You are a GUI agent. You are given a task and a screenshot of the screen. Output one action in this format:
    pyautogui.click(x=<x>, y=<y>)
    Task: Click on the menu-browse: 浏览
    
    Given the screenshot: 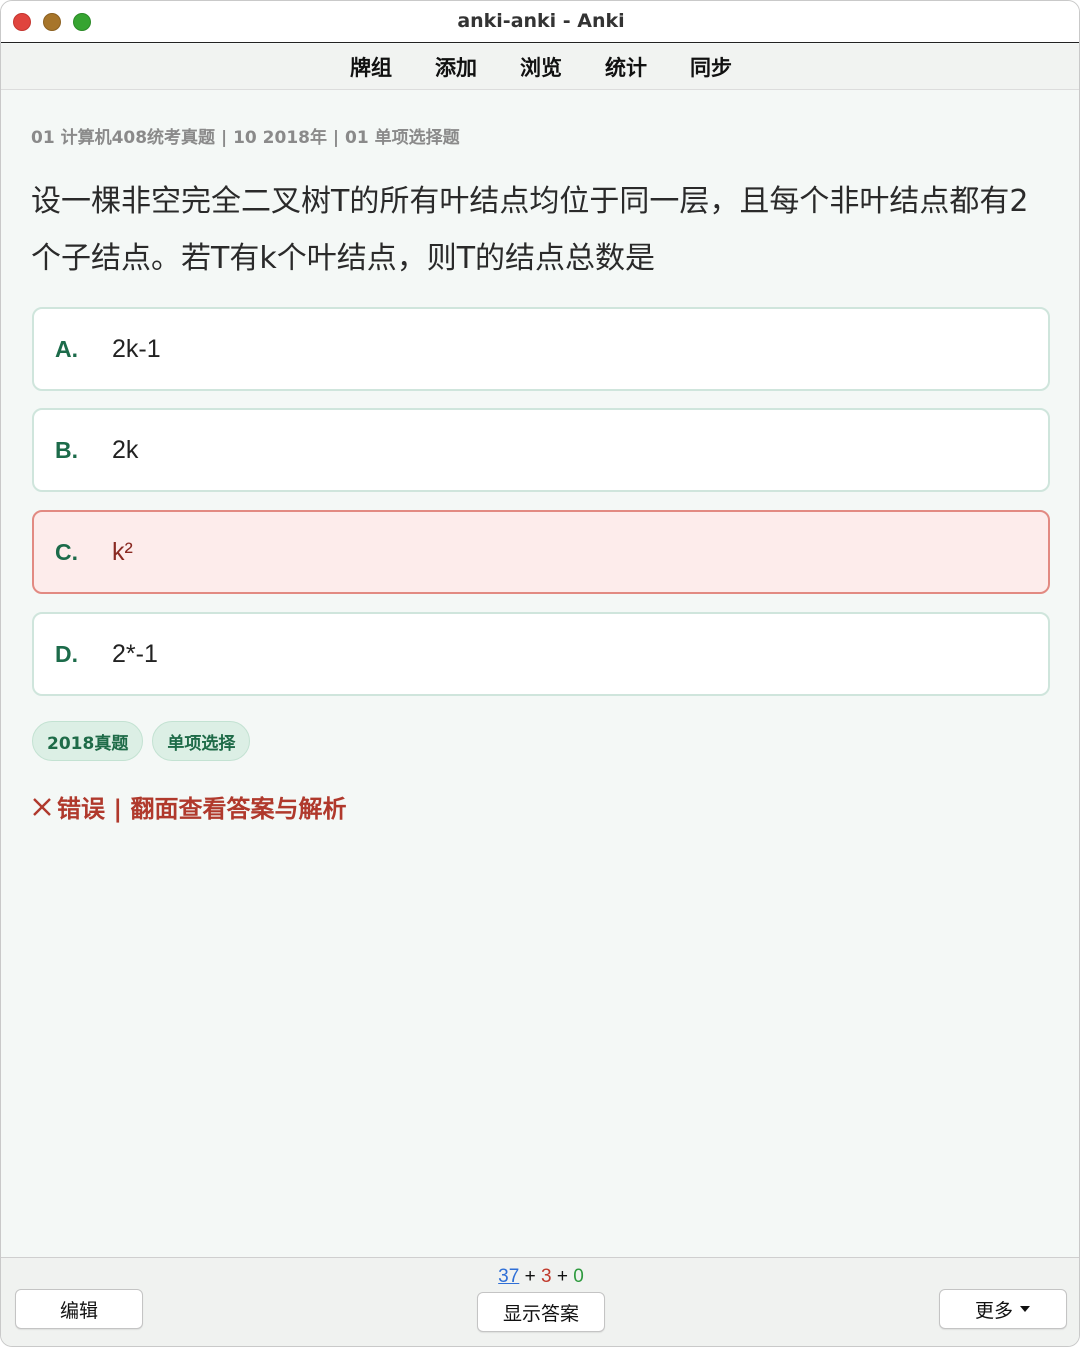 What is the action you would take?
    pyautogui.click(x=541, y=67)
    